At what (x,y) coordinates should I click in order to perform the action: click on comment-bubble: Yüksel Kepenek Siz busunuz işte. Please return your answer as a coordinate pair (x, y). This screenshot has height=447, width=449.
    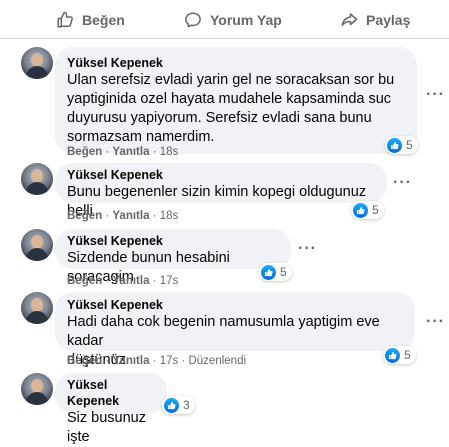
    Looking at the image, I should click on (111, 409).